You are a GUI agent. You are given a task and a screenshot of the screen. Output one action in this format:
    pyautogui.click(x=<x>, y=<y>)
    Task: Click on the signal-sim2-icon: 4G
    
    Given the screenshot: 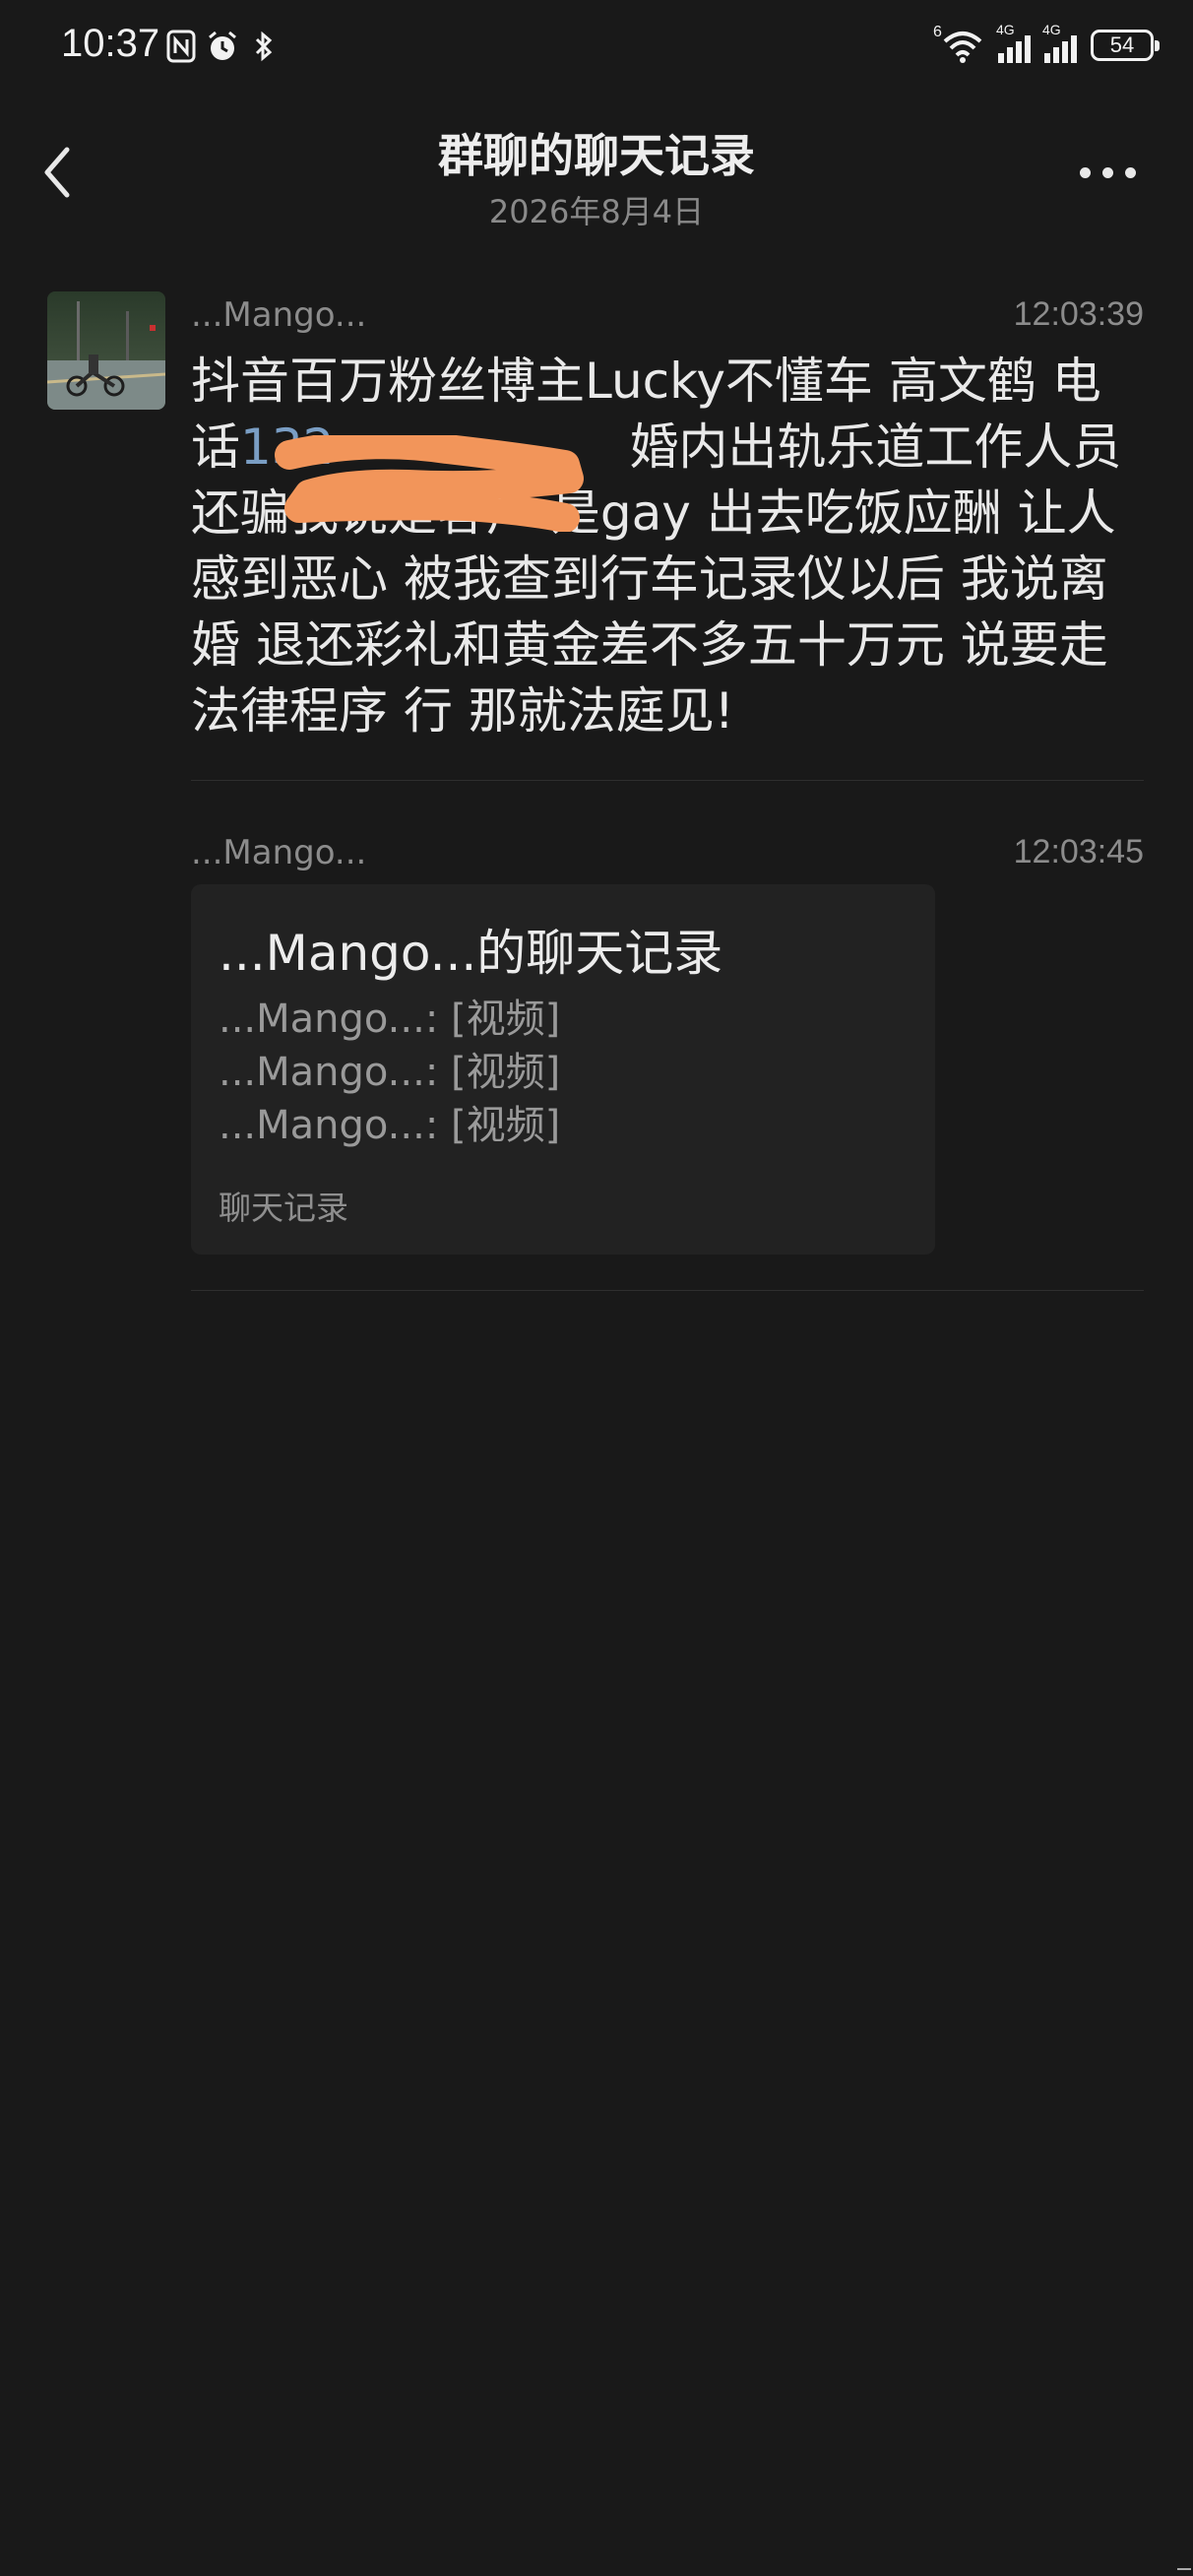 What is the action you would take?
    pyautogui.click(x=1059, y=42)
    